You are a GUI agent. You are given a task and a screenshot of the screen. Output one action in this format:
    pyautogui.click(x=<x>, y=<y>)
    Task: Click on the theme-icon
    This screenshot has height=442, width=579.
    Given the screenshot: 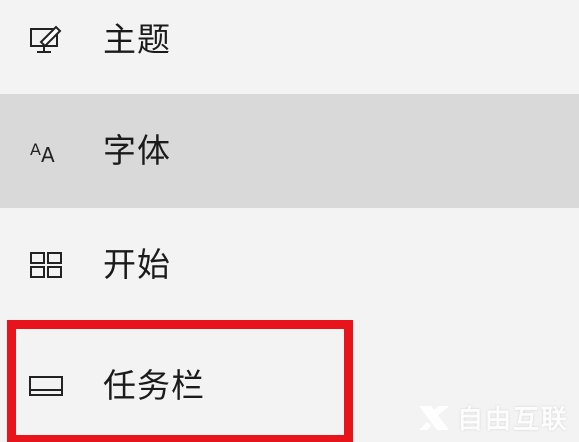 What is the action you would take?
    pyautogui.click(x=46, y=40)
    